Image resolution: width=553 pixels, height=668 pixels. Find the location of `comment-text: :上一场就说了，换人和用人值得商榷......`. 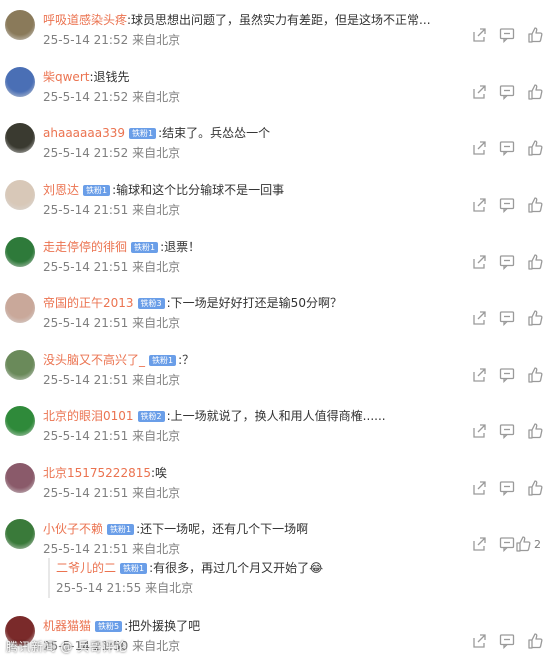

comment-text: :上一场就说了，换人和用人值得商榷...... is located at coordinates (276, 416).